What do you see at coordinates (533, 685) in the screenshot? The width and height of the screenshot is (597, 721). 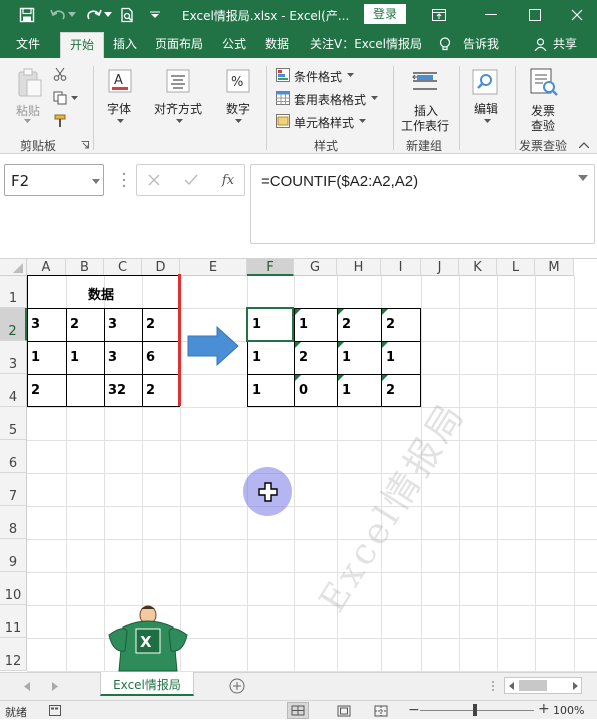 I see `scroll-thumb` at bounding box center [533, 685].